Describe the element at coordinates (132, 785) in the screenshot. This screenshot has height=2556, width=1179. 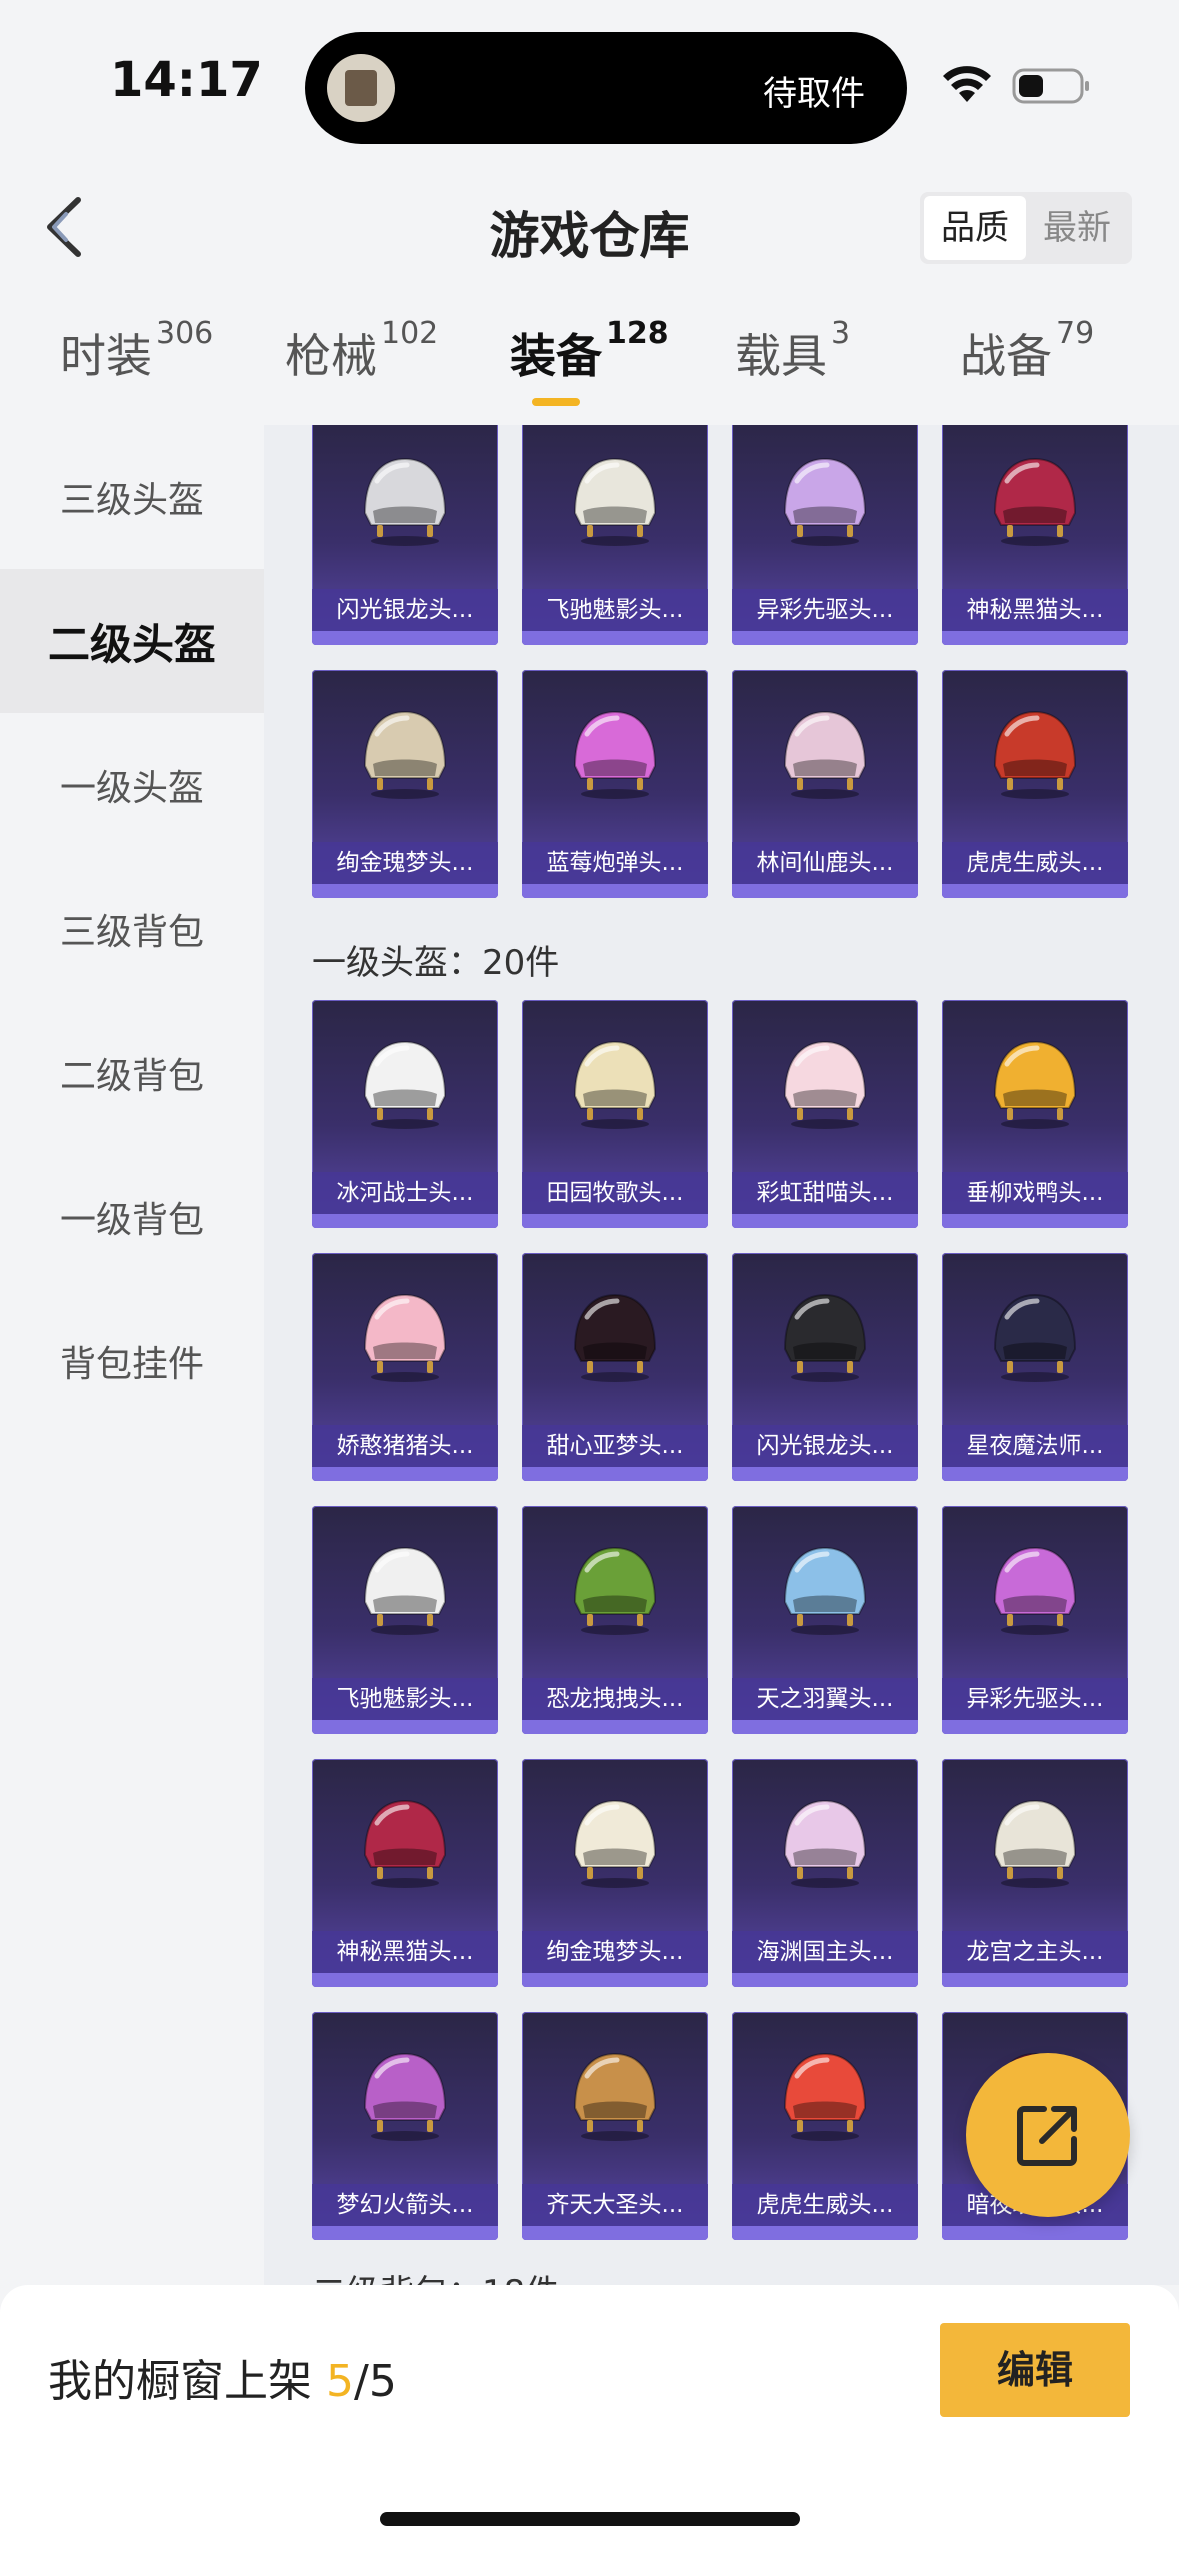
I see `sidebar-item-level1-helmet: 一级头盔` at that location.